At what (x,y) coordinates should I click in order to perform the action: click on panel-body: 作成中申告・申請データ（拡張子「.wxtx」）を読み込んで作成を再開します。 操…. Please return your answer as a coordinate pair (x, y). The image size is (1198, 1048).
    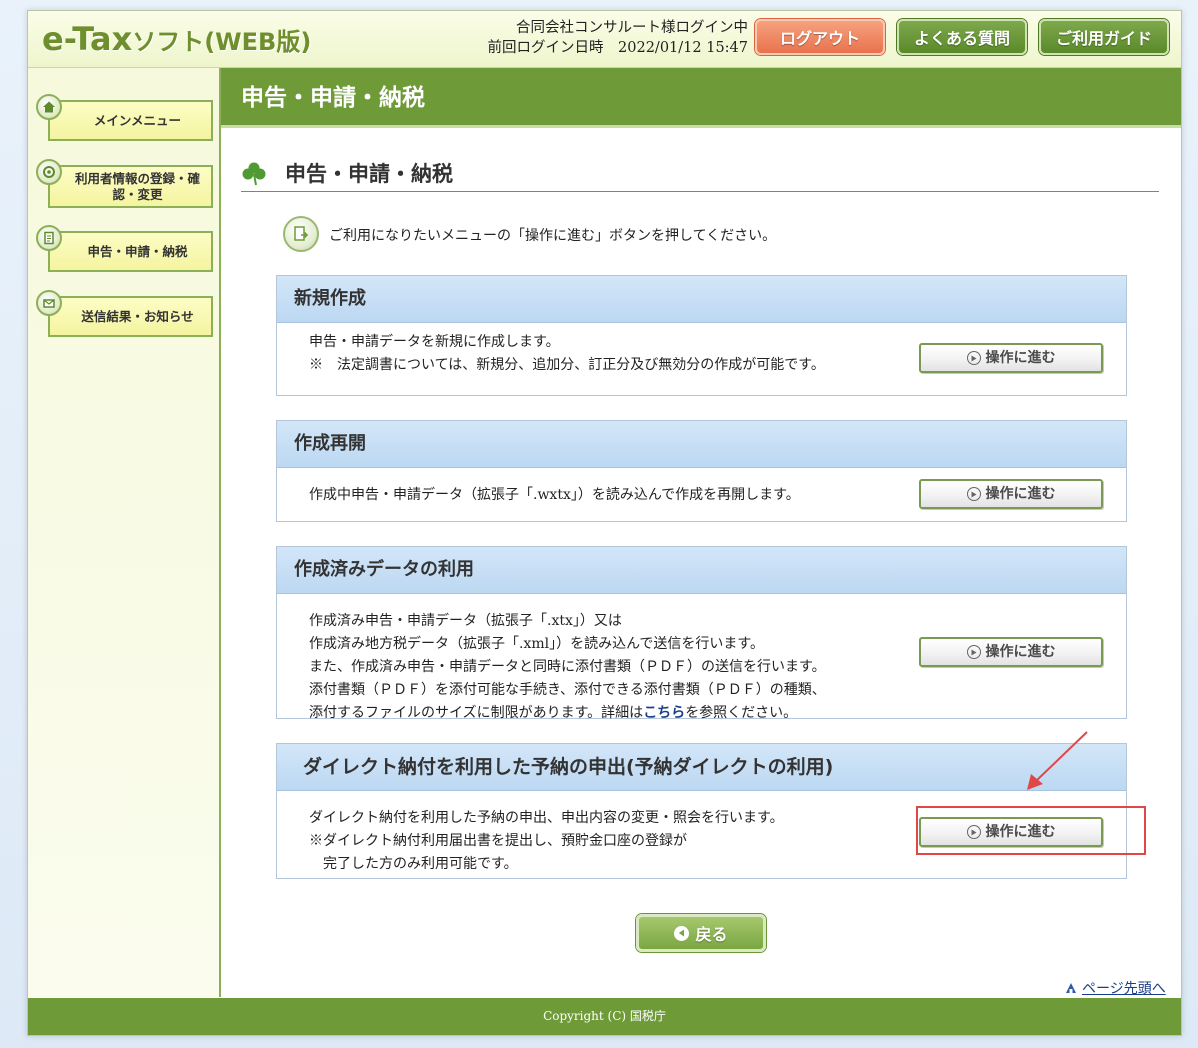
    Looking at the image, I should click on (701, 499).